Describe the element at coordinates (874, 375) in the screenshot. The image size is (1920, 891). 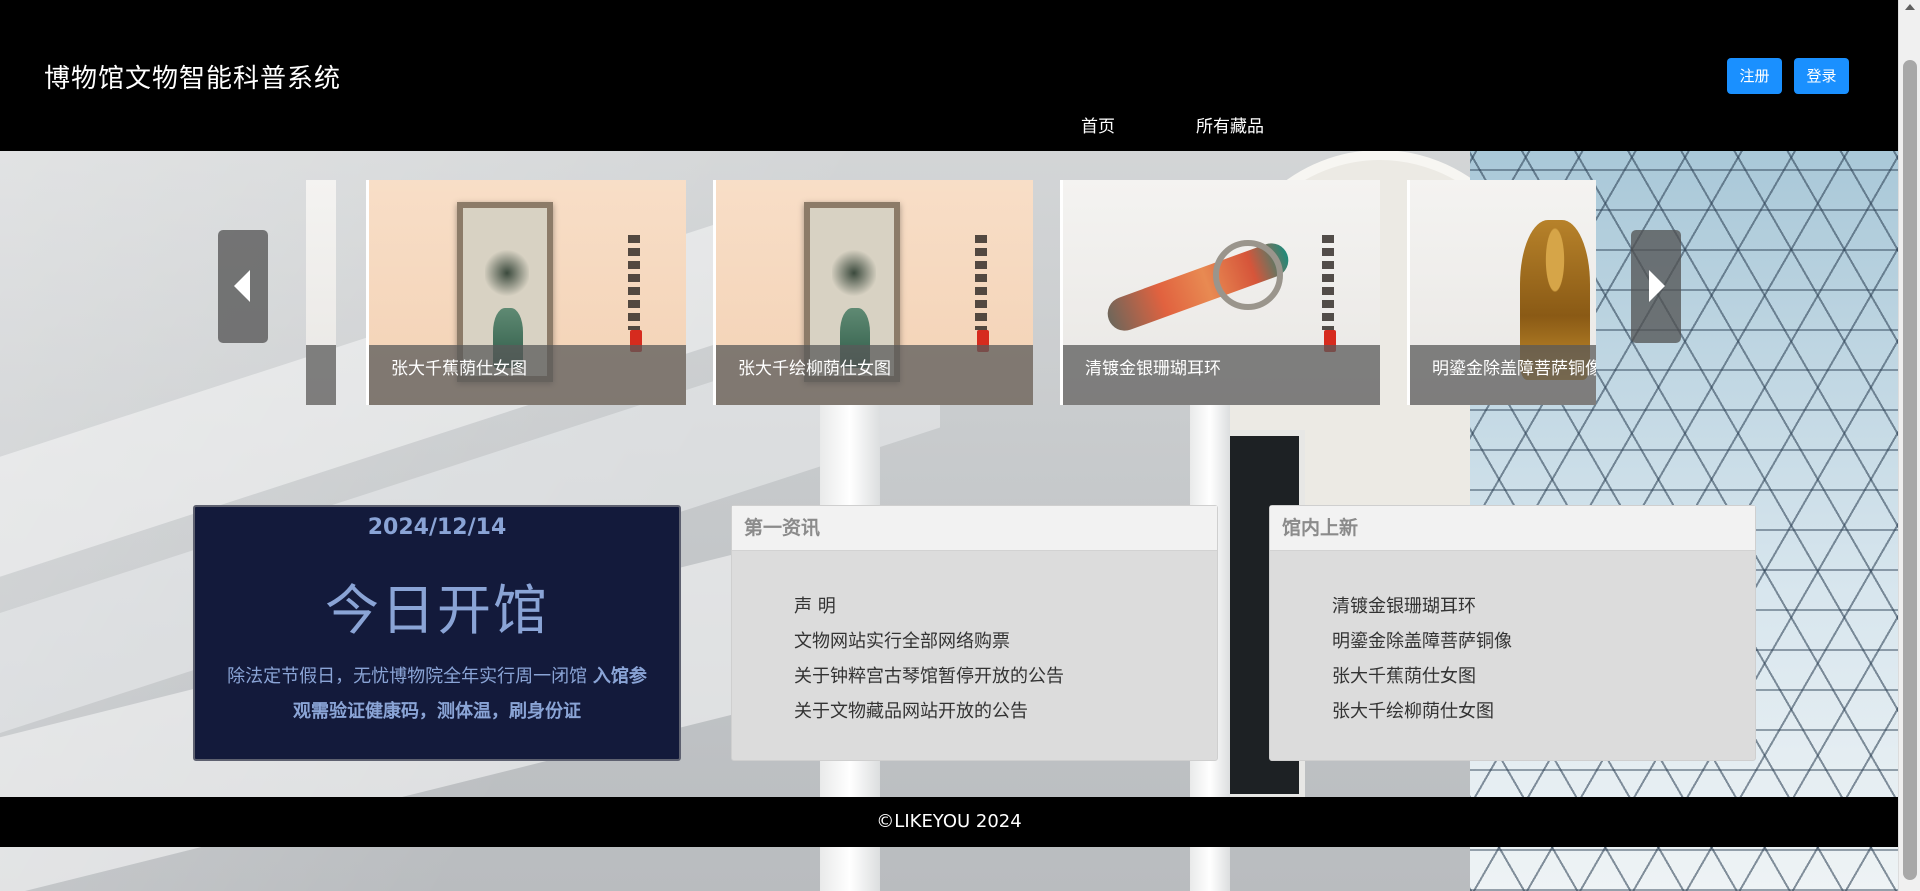
I see `slide-caption: 张大千绘柳荫仕女图` at that location.